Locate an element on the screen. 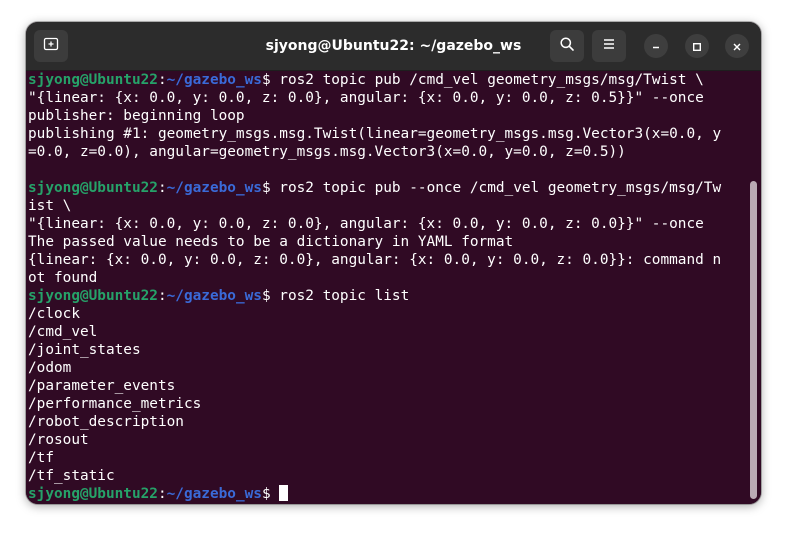 Image resolution: width=786 pixels, height=533 pixels. output-line: ist \ is located at coordinates (389, 206).